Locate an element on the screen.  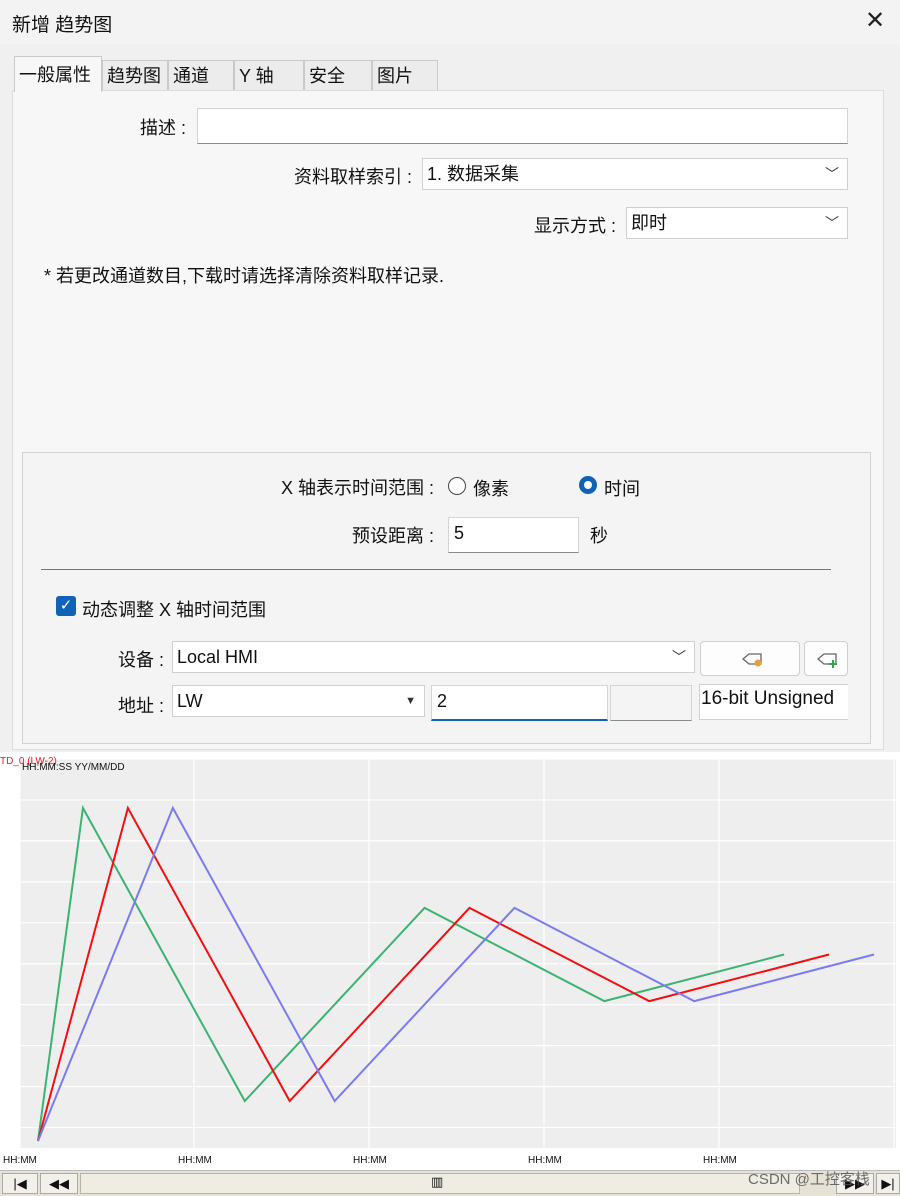
radio-time is located at coordinates (588, 485).